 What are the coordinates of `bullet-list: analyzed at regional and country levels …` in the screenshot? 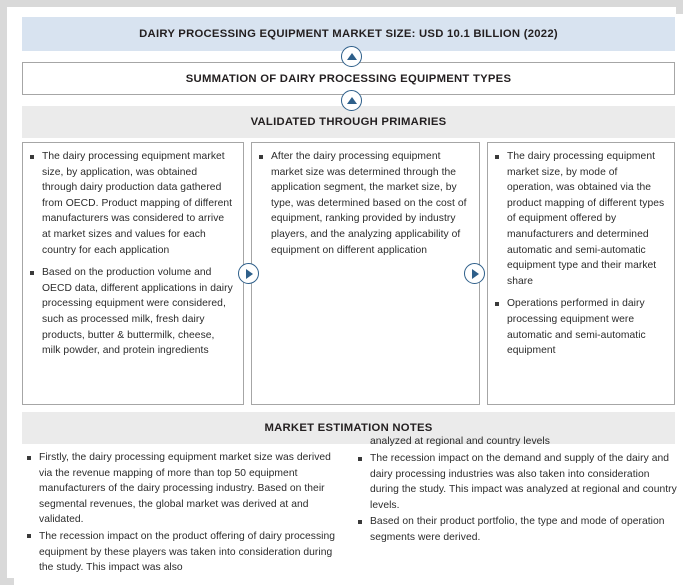 It's located at (517, 489).